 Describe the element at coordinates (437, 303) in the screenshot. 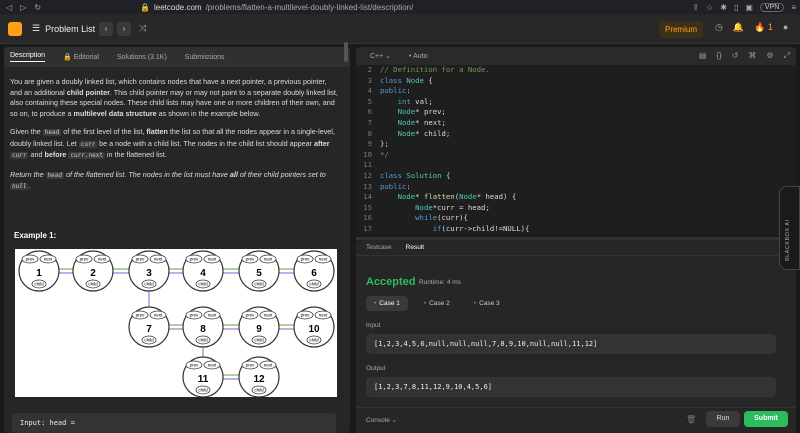

I see `case-tab-2: • Case 2` at that location.